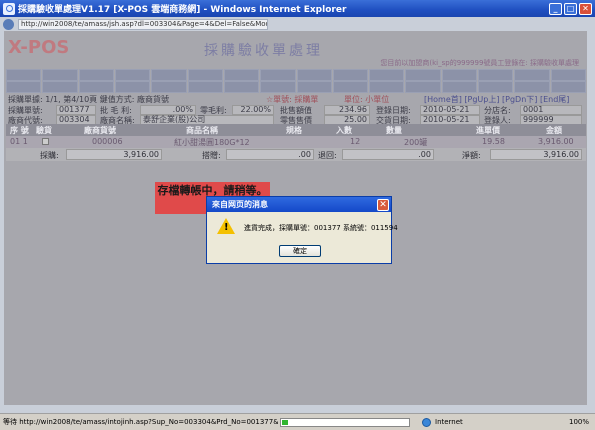 This screenshot has width=595, height=430. I want to click on rate-field: 22.00%, so click(253, 110).